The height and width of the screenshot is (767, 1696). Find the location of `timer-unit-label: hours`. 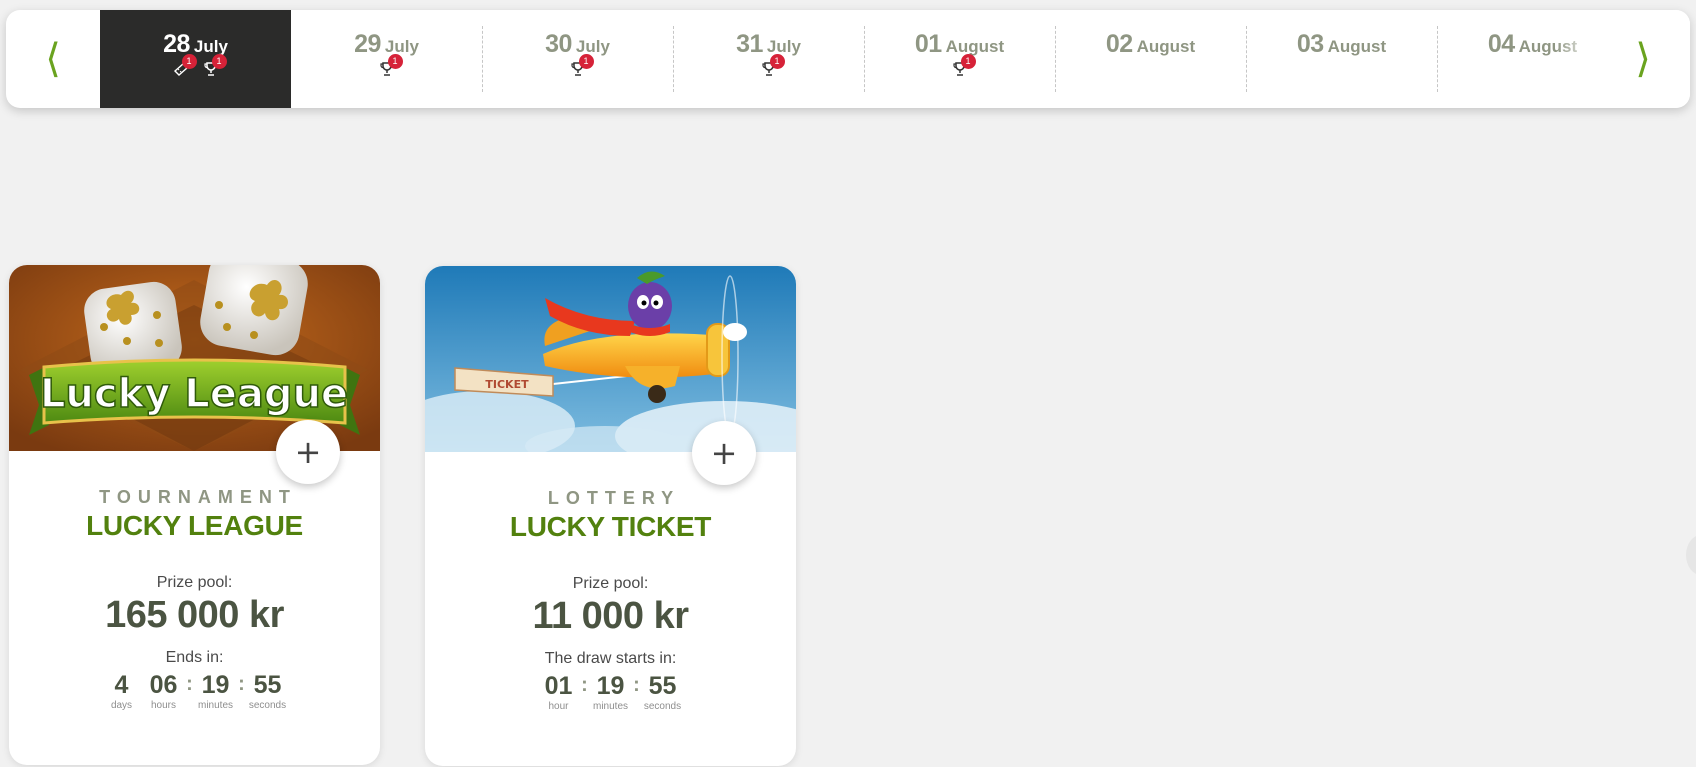

timer-unit-label: hours is located at coordinates (163, 705).